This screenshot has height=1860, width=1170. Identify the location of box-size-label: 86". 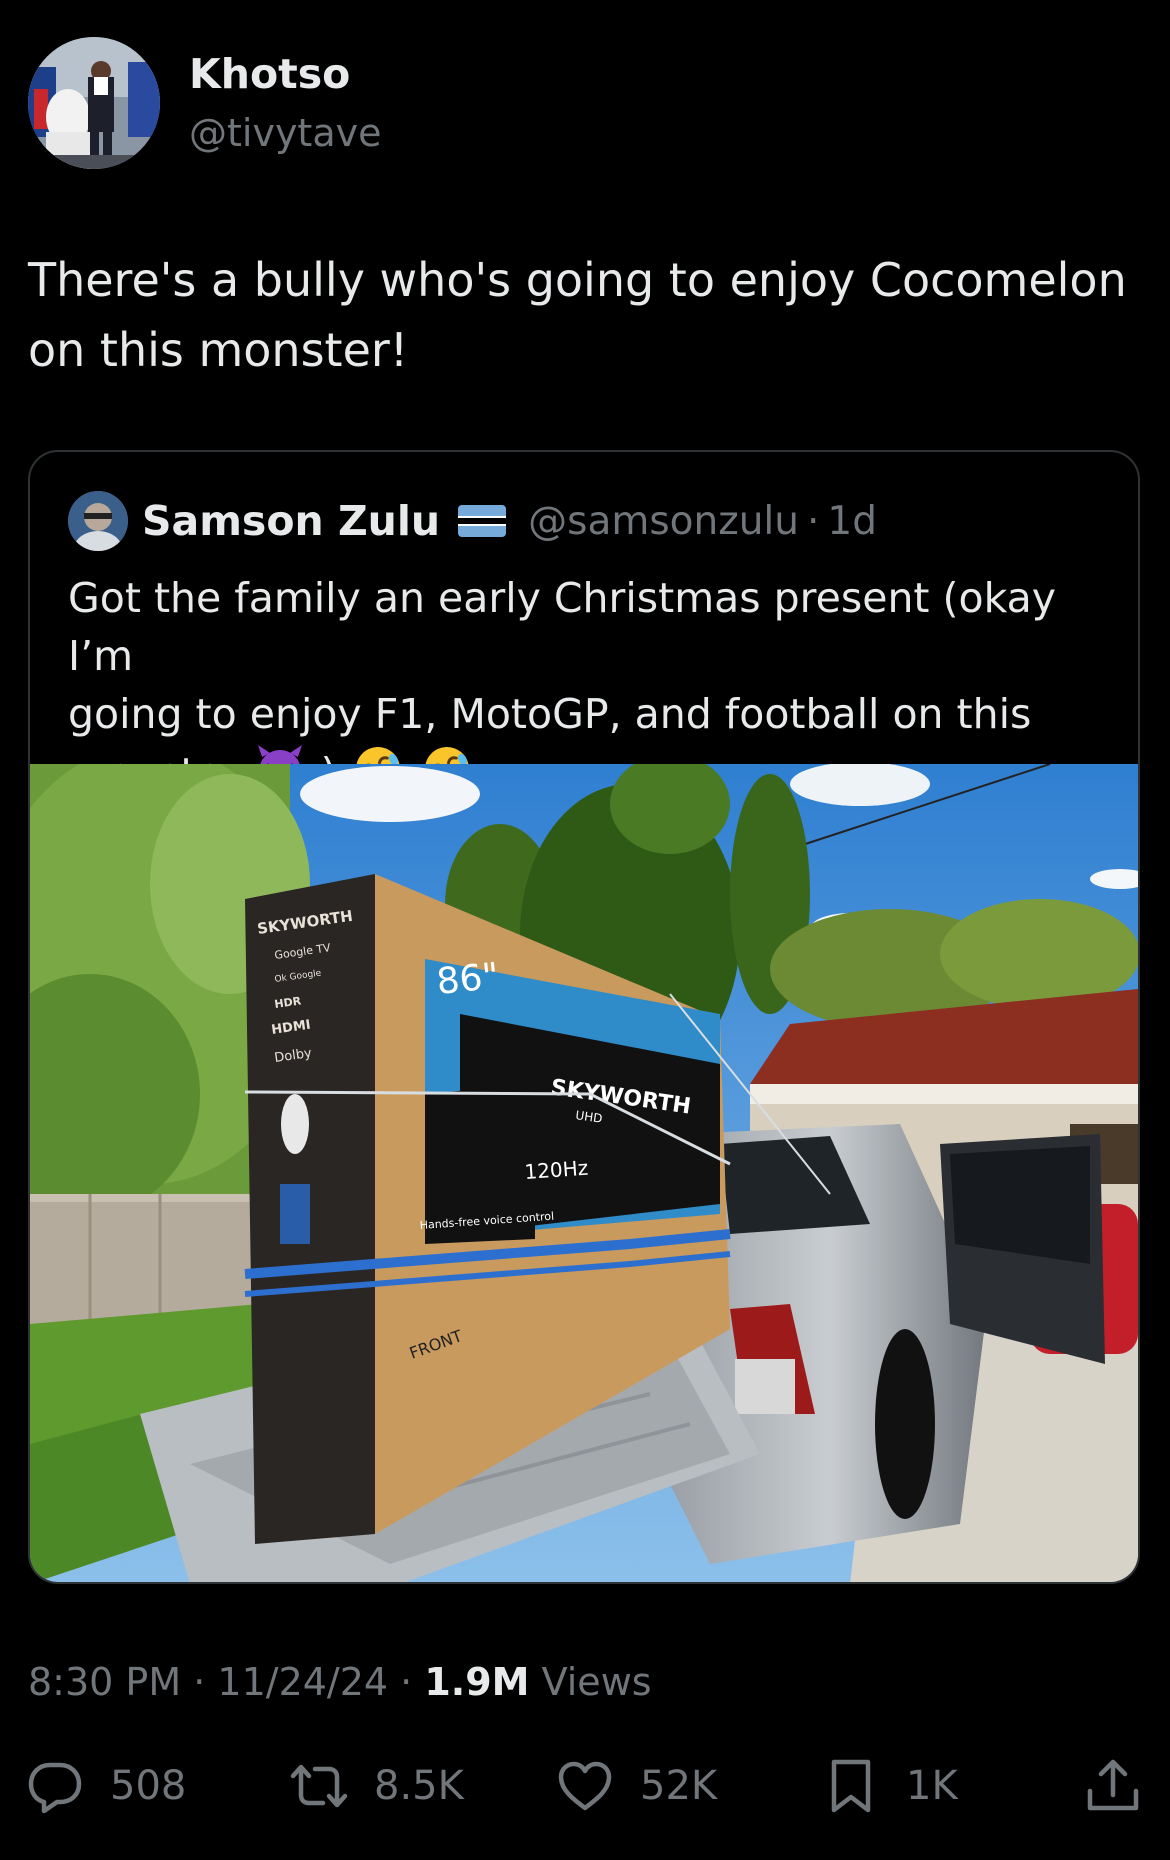
(468, 979).